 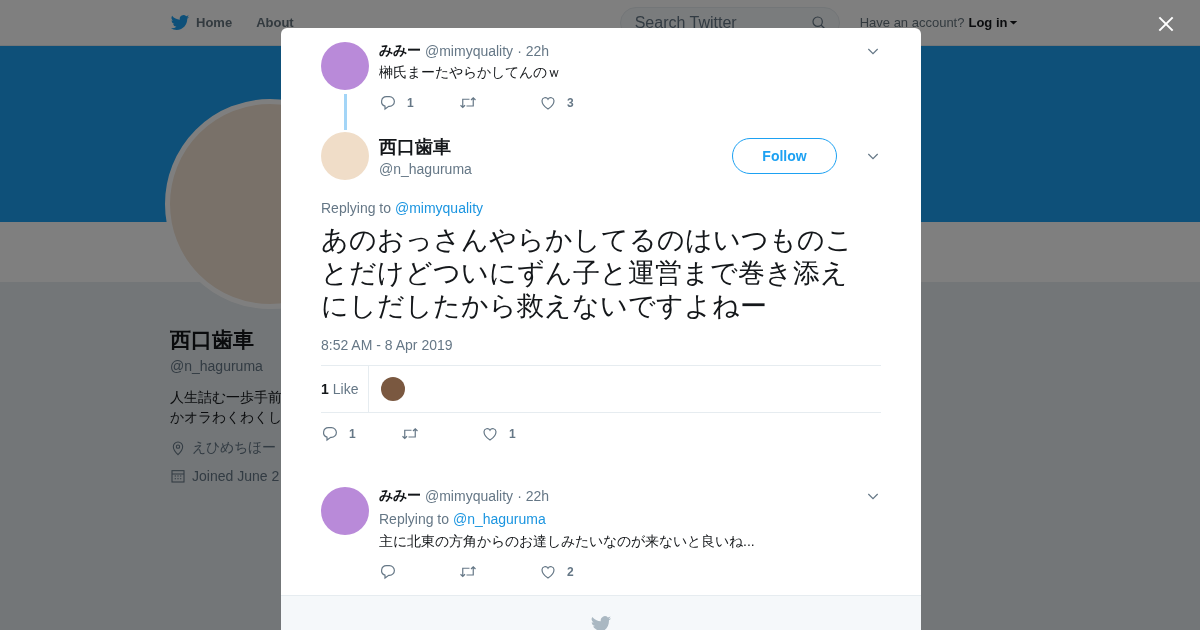 What do you see at coordinates (818, 22) in the screenshot?
I see `search-icon` at bounding box center [818, 22].